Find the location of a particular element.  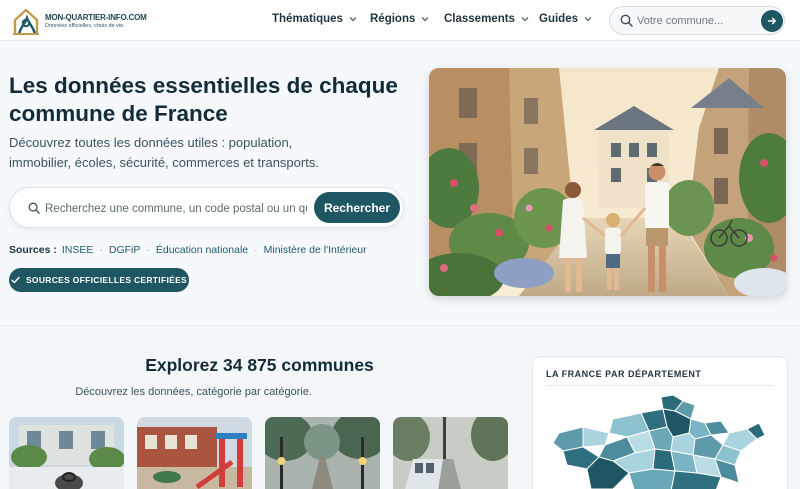

map-panel-title: LA FRANCE PAR DÉPARTEMENT is located at coordinates (624, 374).